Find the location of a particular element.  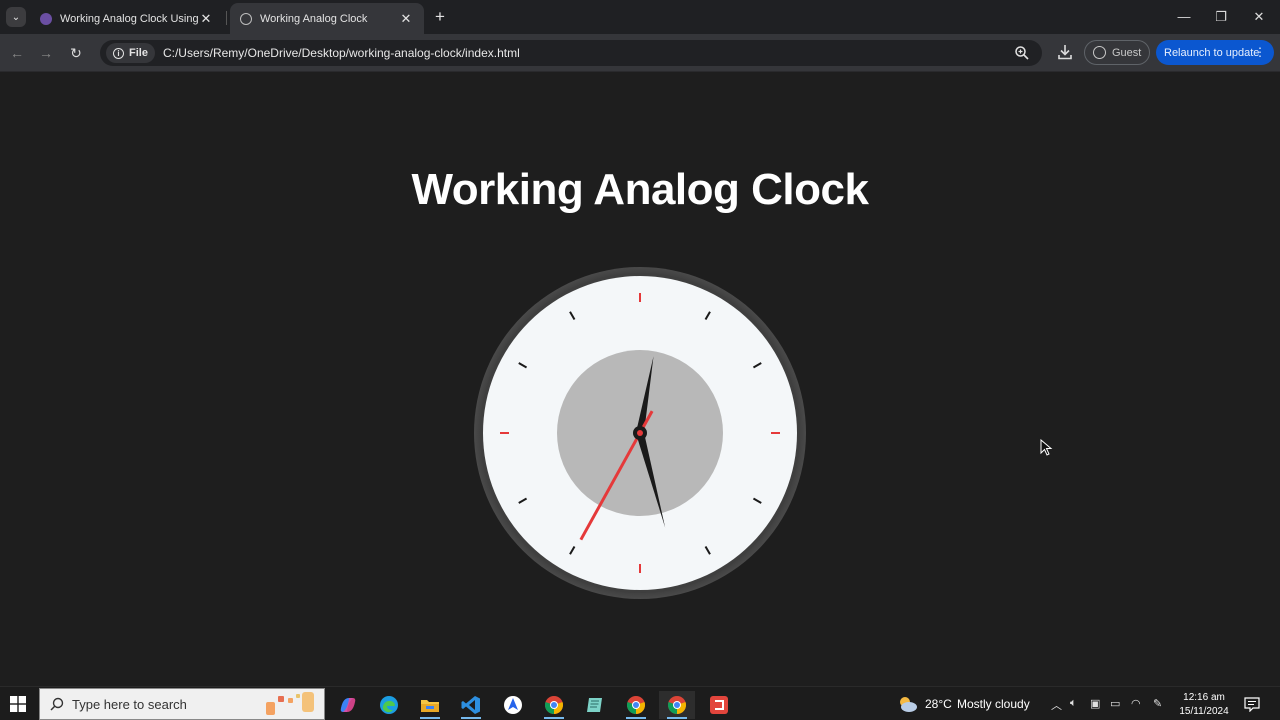

taskbar-app-vscode is located at coordinates (471, 705).